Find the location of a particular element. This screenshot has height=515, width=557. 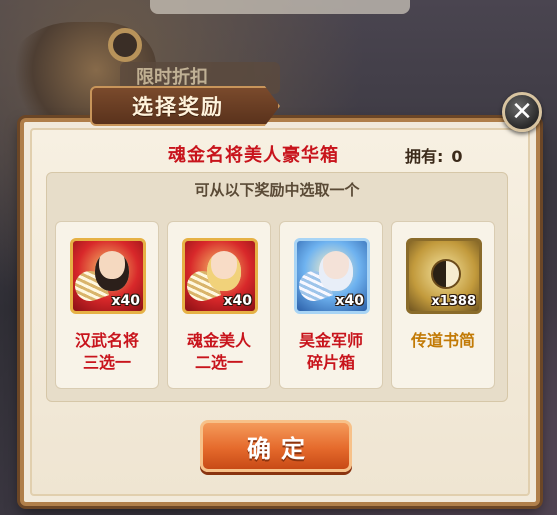

reward-label: 传道书简 is located at coordinates (442, 340).